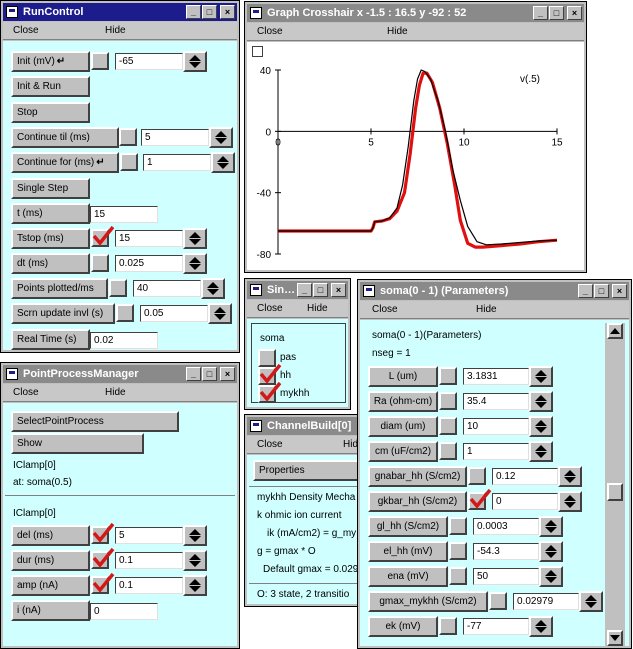 The image size is (633, 649). I want to click on param-checkbox-diam, so click(448, 426).